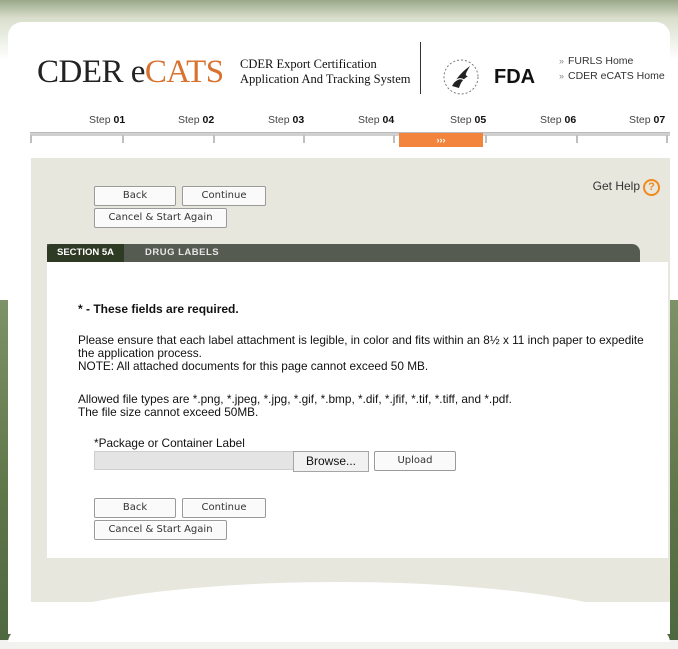 The image size is (678, 649). Describe the element at coordinates (616, 186) in the screenshot. I see `get-help-label: Get Help` at that location.